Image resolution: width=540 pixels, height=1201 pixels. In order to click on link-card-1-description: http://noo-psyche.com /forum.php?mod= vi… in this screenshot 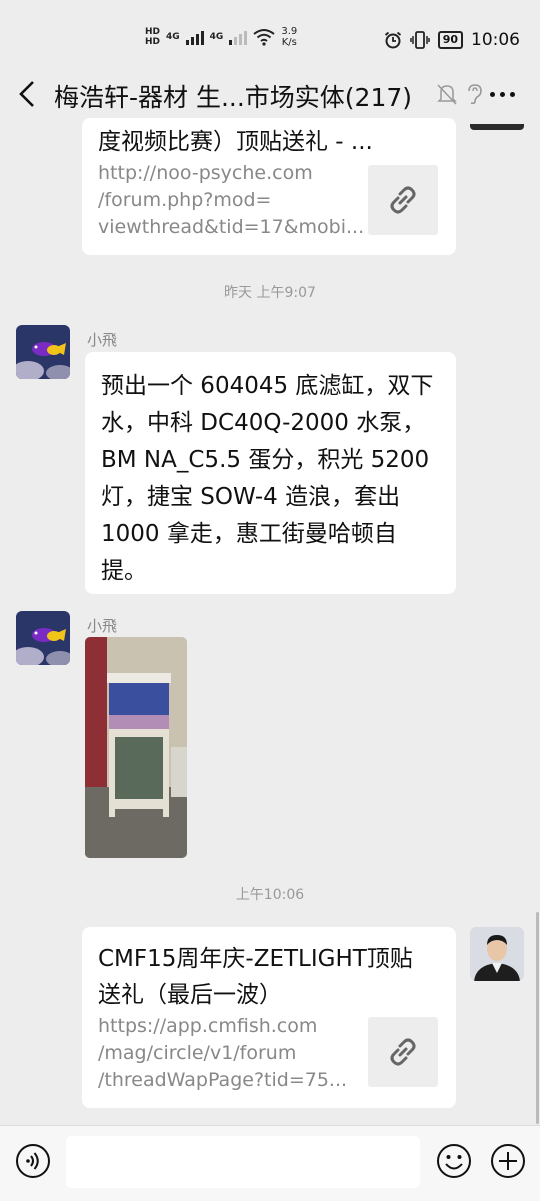, I will do `click(231, 200)`.